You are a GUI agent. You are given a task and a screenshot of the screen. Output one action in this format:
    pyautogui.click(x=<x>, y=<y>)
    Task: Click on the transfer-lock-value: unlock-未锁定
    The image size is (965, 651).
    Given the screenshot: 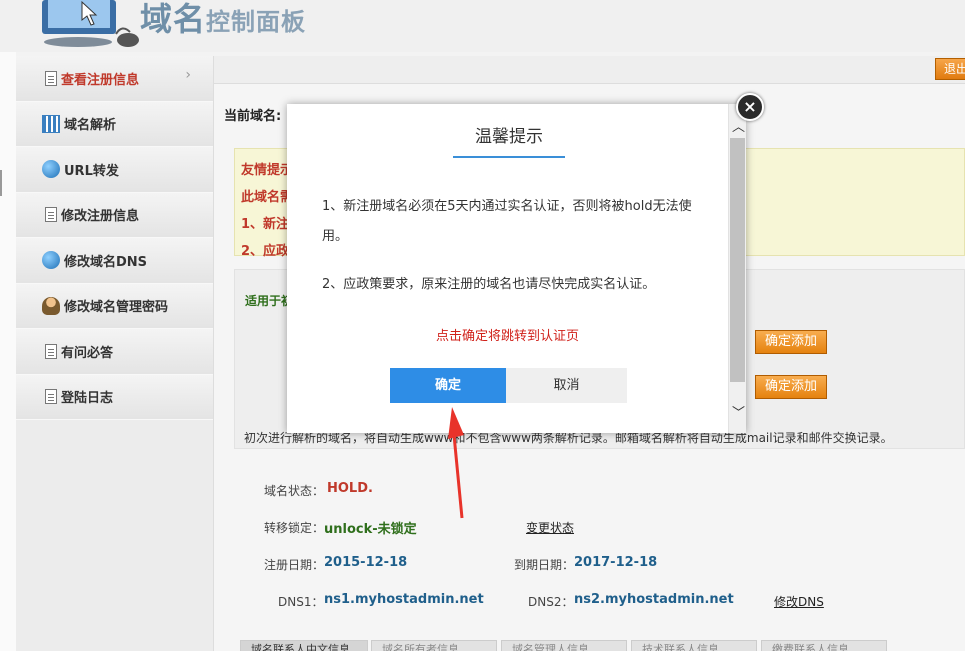 What is the action you would take?
    pyautogui.click(x=370, y=529)
    